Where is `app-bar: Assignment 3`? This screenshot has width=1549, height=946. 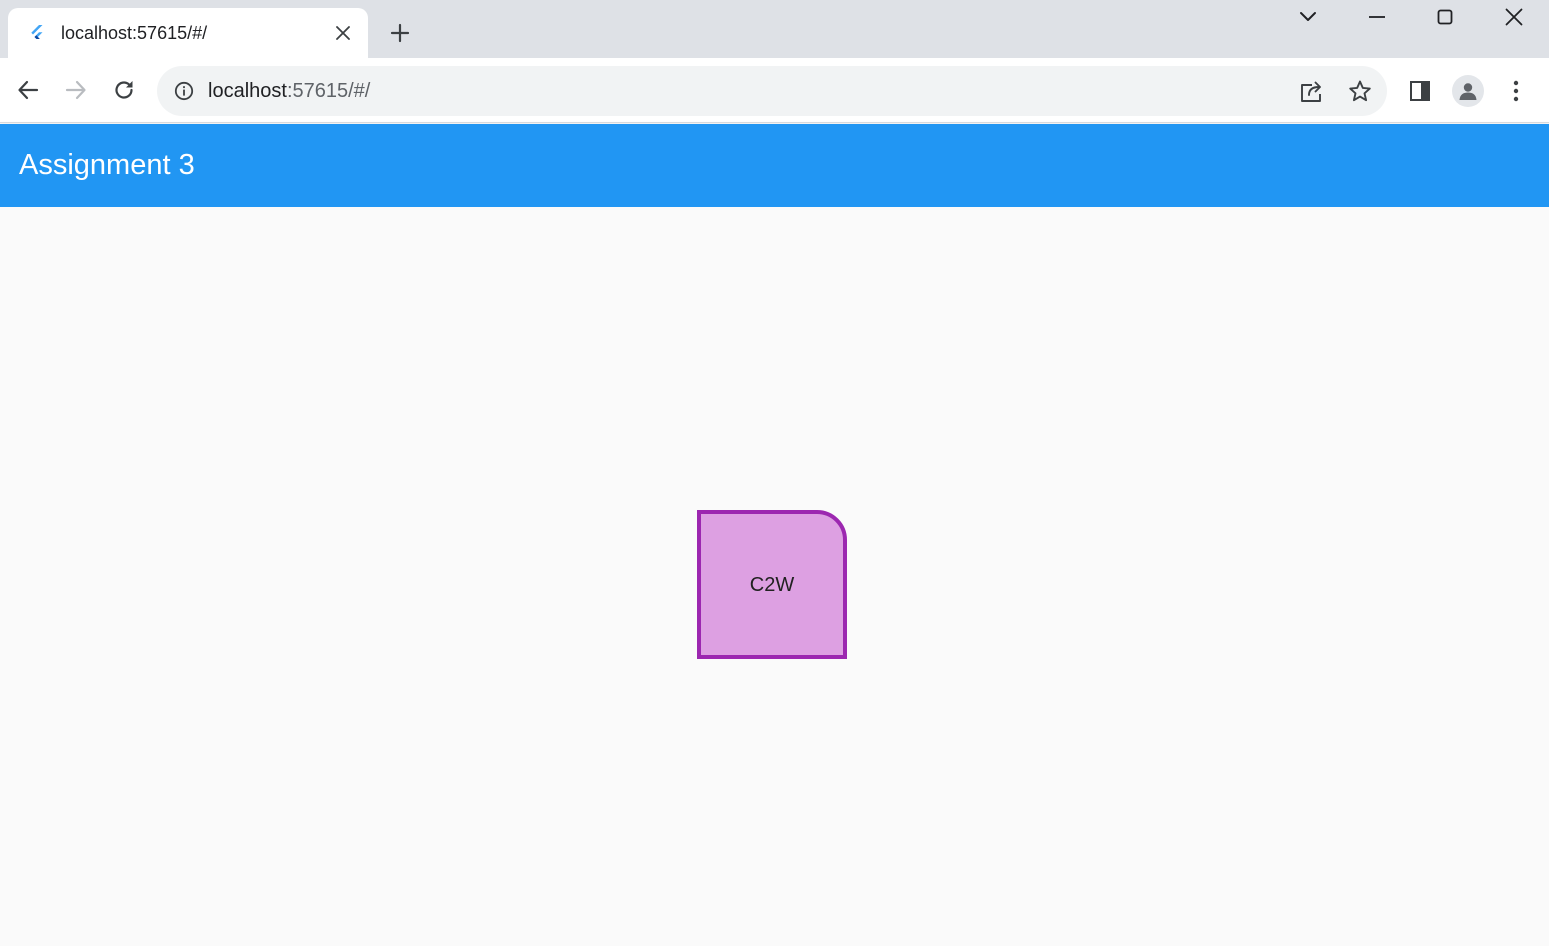 app-bar: Assignment 3 is located at coordinates (774, 165).